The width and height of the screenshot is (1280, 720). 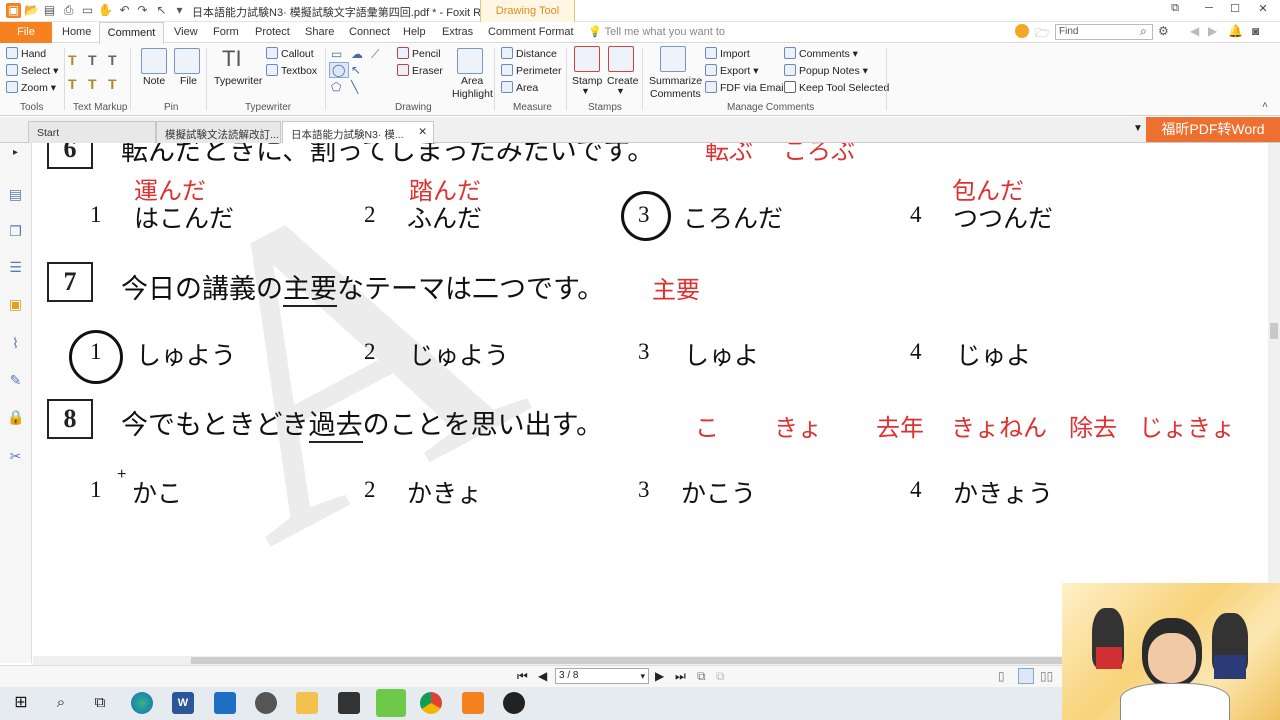 What do you see at coordinates (1163, 31) in the screenshot?
I see `gear-icon: ⚙` at bounding box center [1163, 31].